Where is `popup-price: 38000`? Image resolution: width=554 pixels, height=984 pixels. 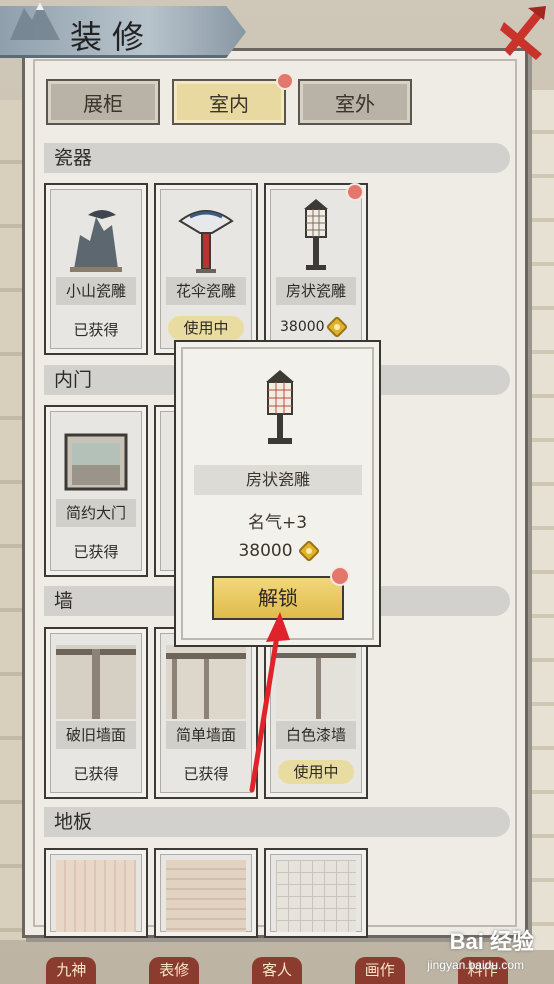
popup-price: 38000 is located at coordinates (277, 551).